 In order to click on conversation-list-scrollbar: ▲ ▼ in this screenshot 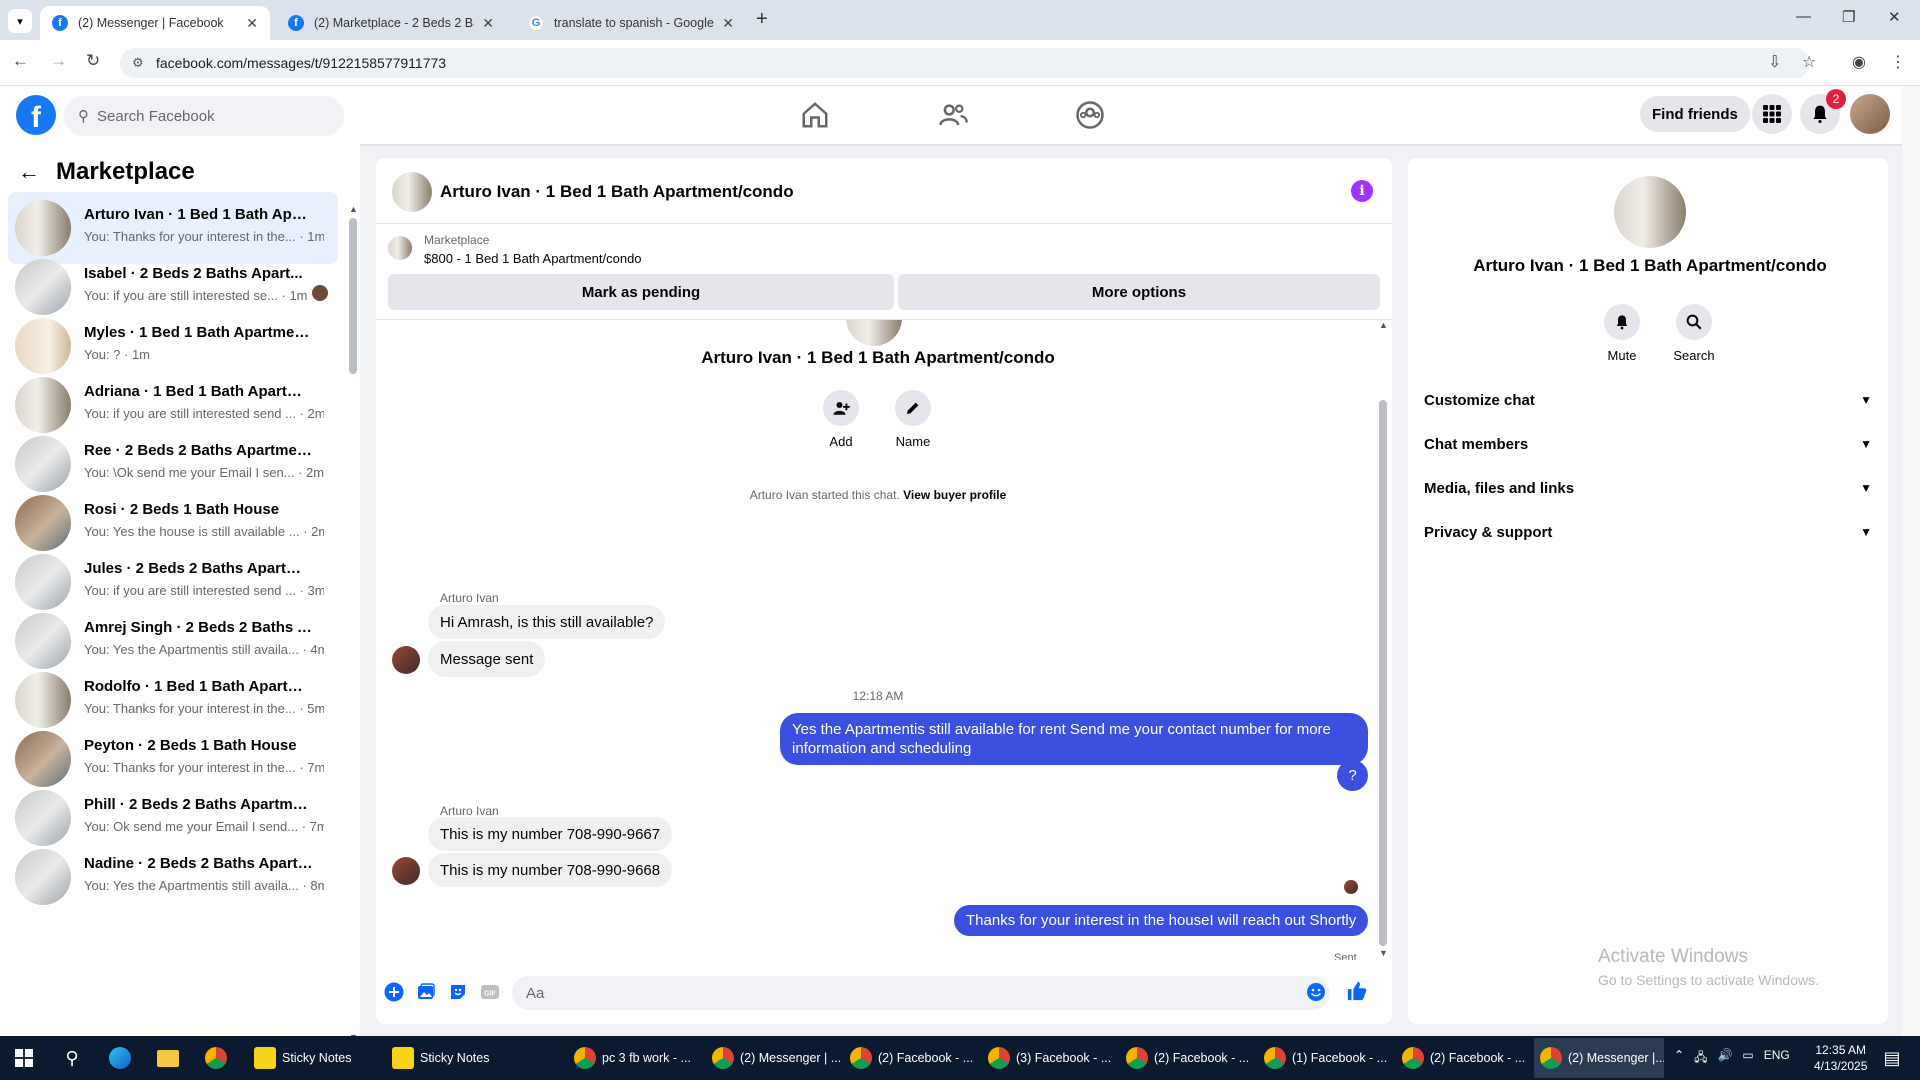, I will do `click(353, 620)`.